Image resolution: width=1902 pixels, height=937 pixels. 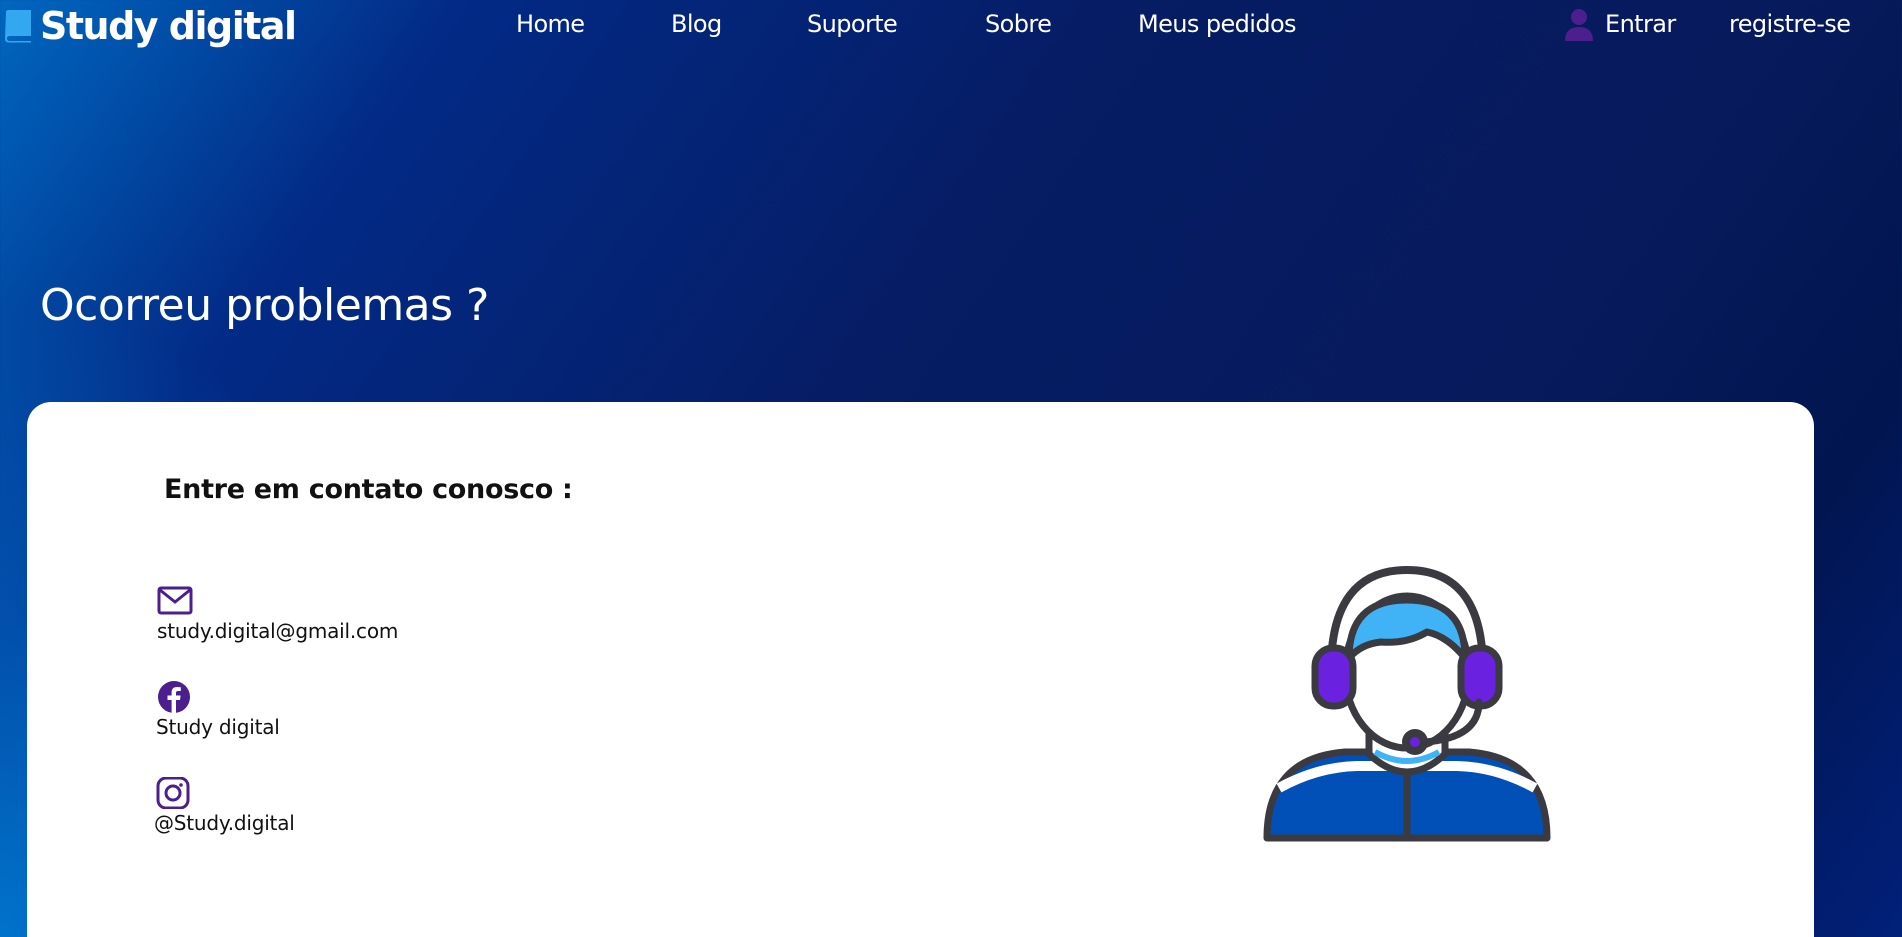 I want to click on facebook-icon, so click(x=174, y=697).